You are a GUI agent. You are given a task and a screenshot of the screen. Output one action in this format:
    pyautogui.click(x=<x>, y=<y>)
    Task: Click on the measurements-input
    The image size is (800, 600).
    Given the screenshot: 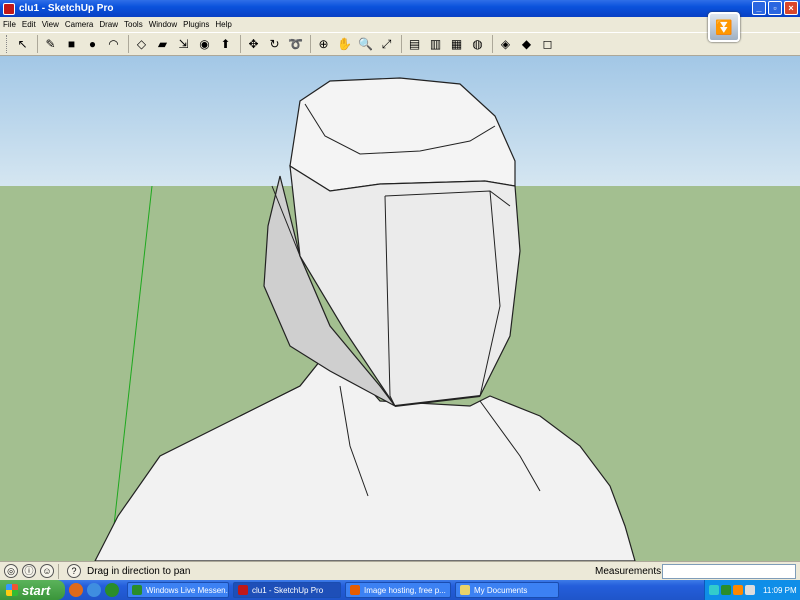 What is the action you would take?
    pyautogui.click(x=729, y=571)
    